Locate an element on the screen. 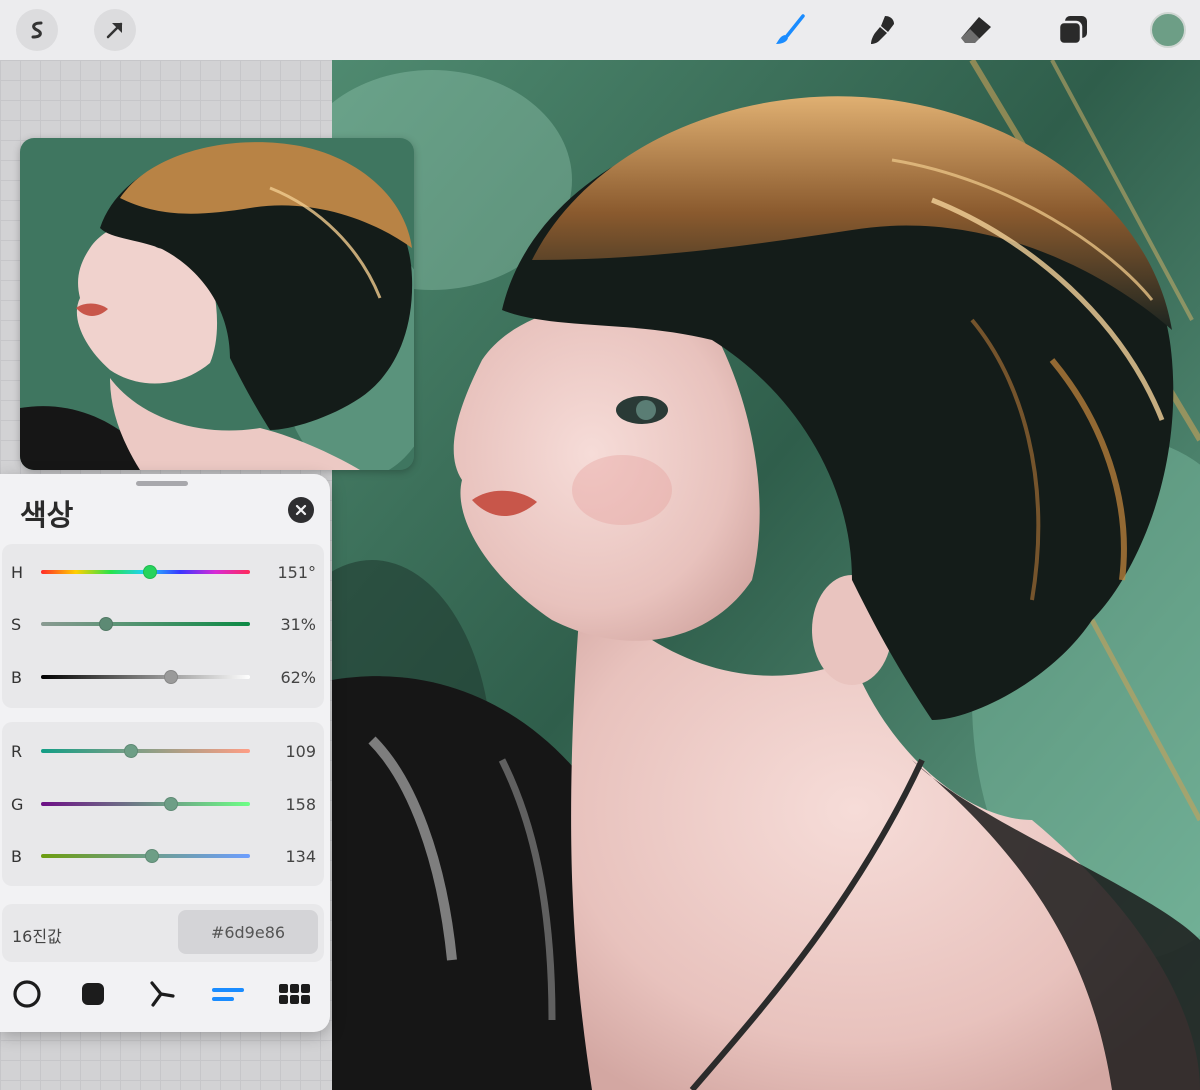 This screenshot has height=1090, width=1200. transform-button is located at coordinates (115, 30).